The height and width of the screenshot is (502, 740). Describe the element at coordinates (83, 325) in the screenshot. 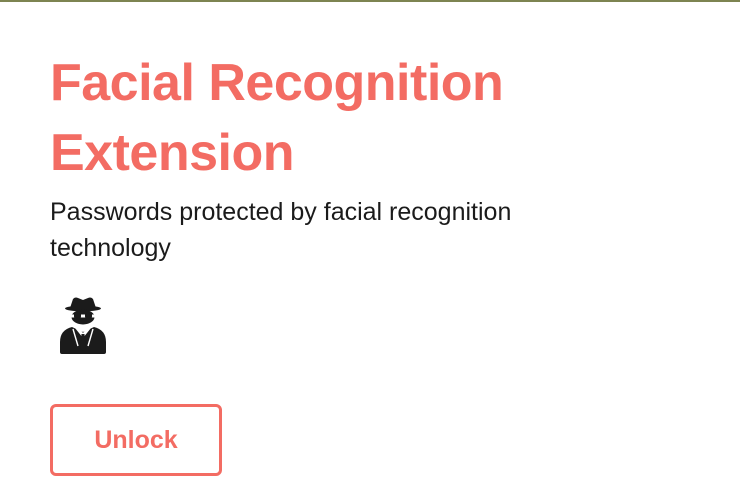

I see `user-secret-icon` at that location.